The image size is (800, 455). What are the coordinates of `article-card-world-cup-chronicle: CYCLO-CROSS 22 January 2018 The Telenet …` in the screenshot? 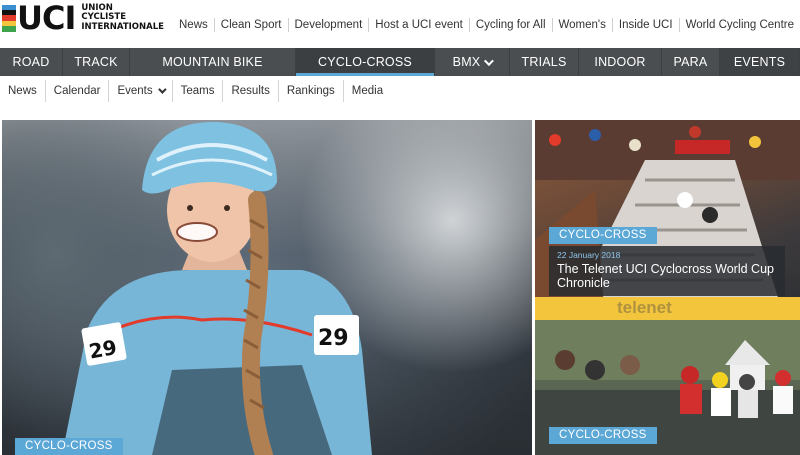 It's located at (667, 220).